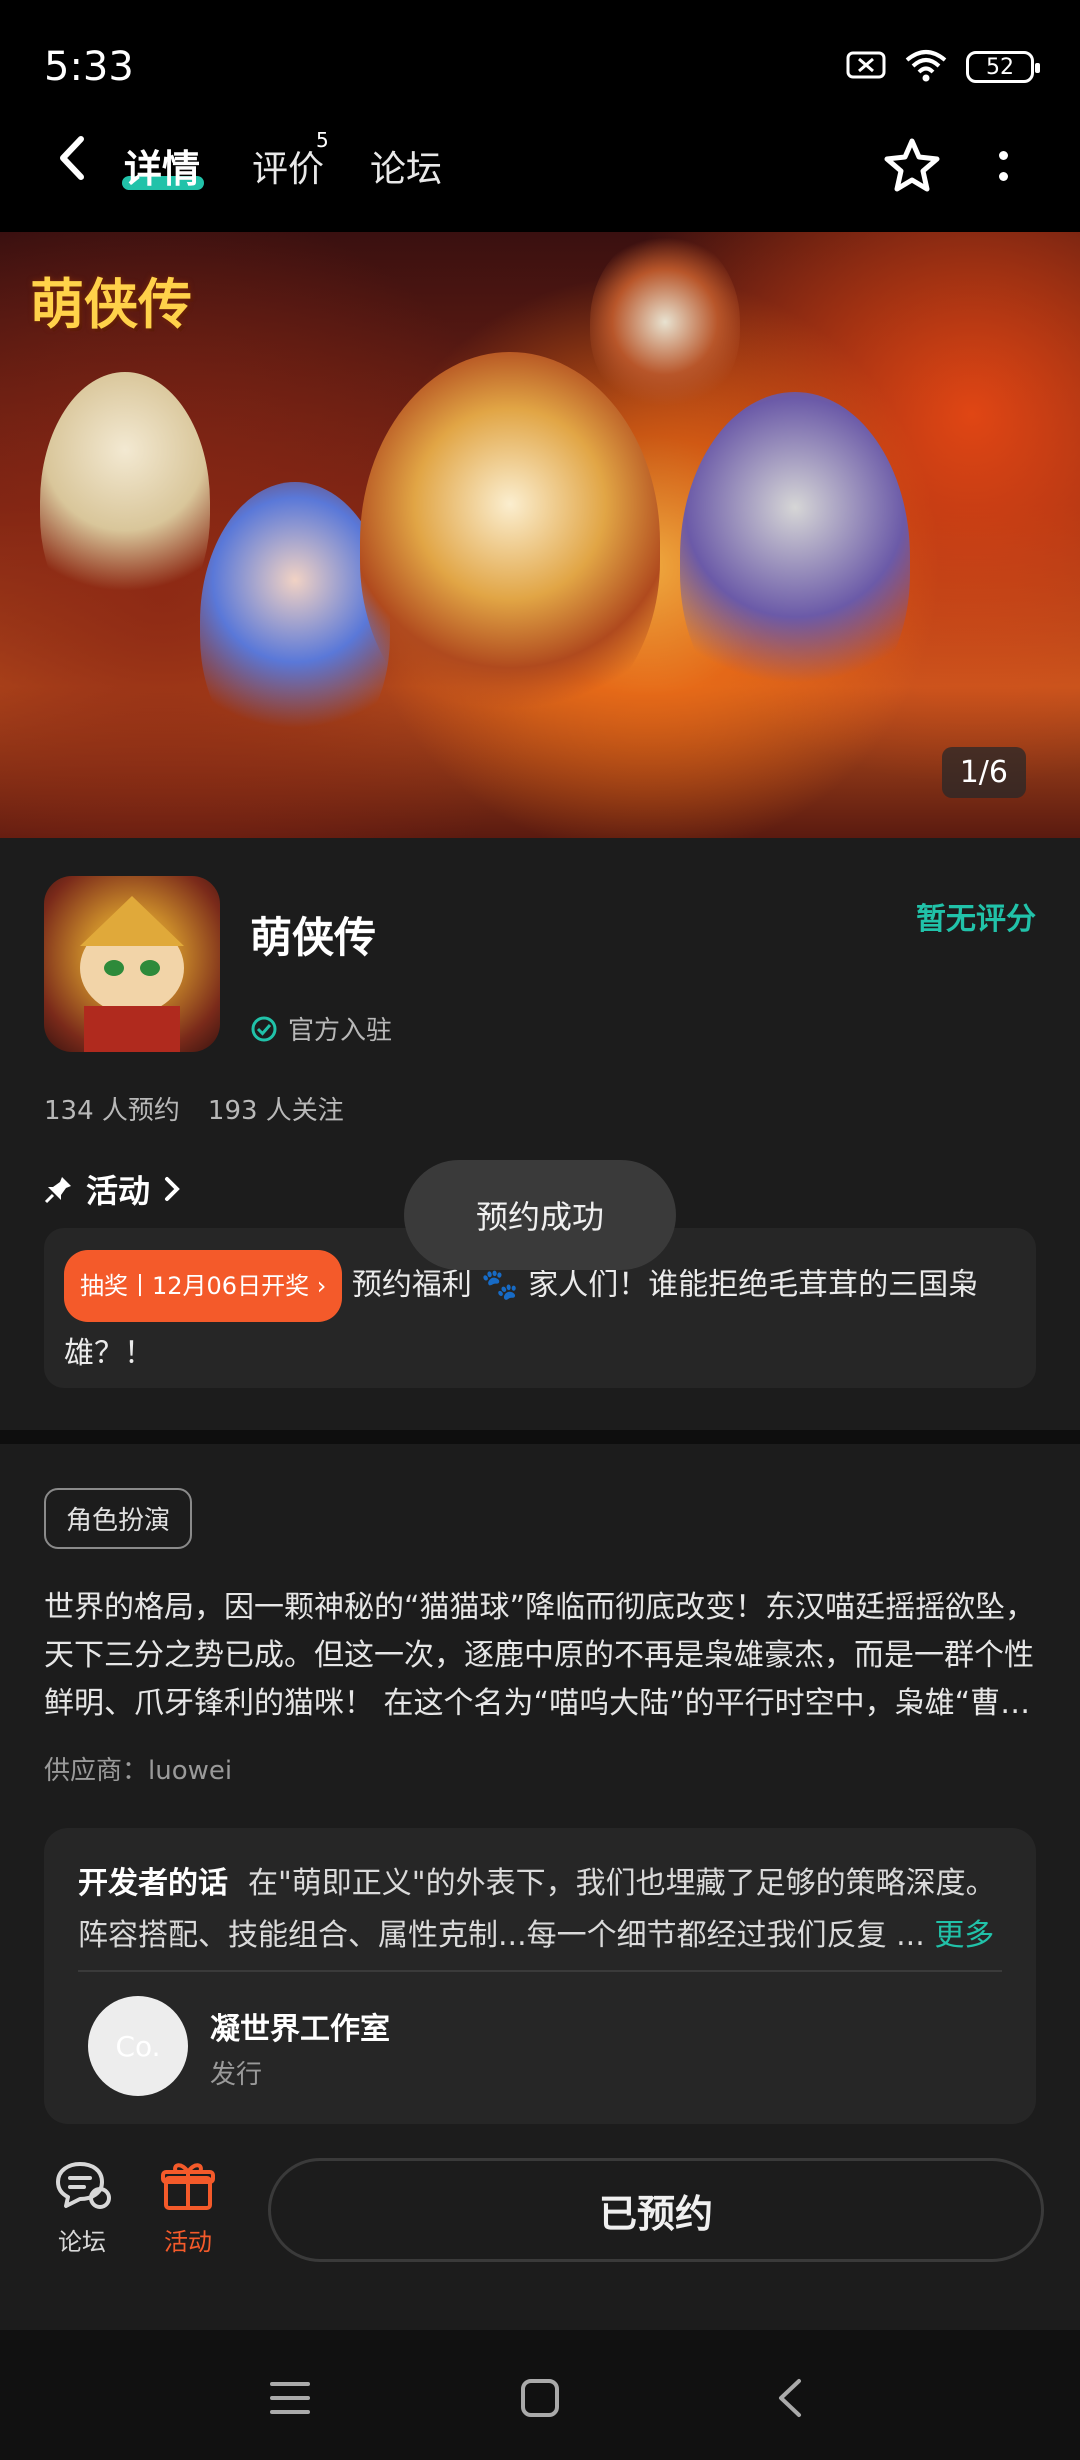 This screenshot has height=2460, width=1080. Describe the element at coordinates (322, 140) in the screenshot. I see `reviews-count-badge: 5` at that location.